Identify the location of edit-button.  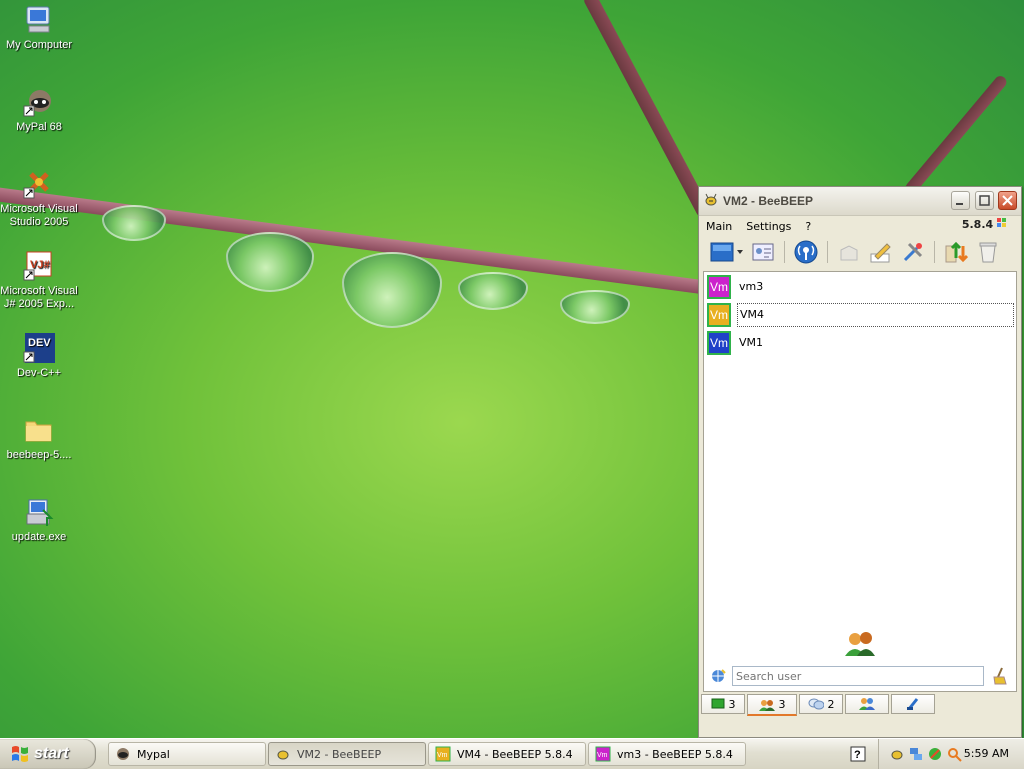
(881, 252).